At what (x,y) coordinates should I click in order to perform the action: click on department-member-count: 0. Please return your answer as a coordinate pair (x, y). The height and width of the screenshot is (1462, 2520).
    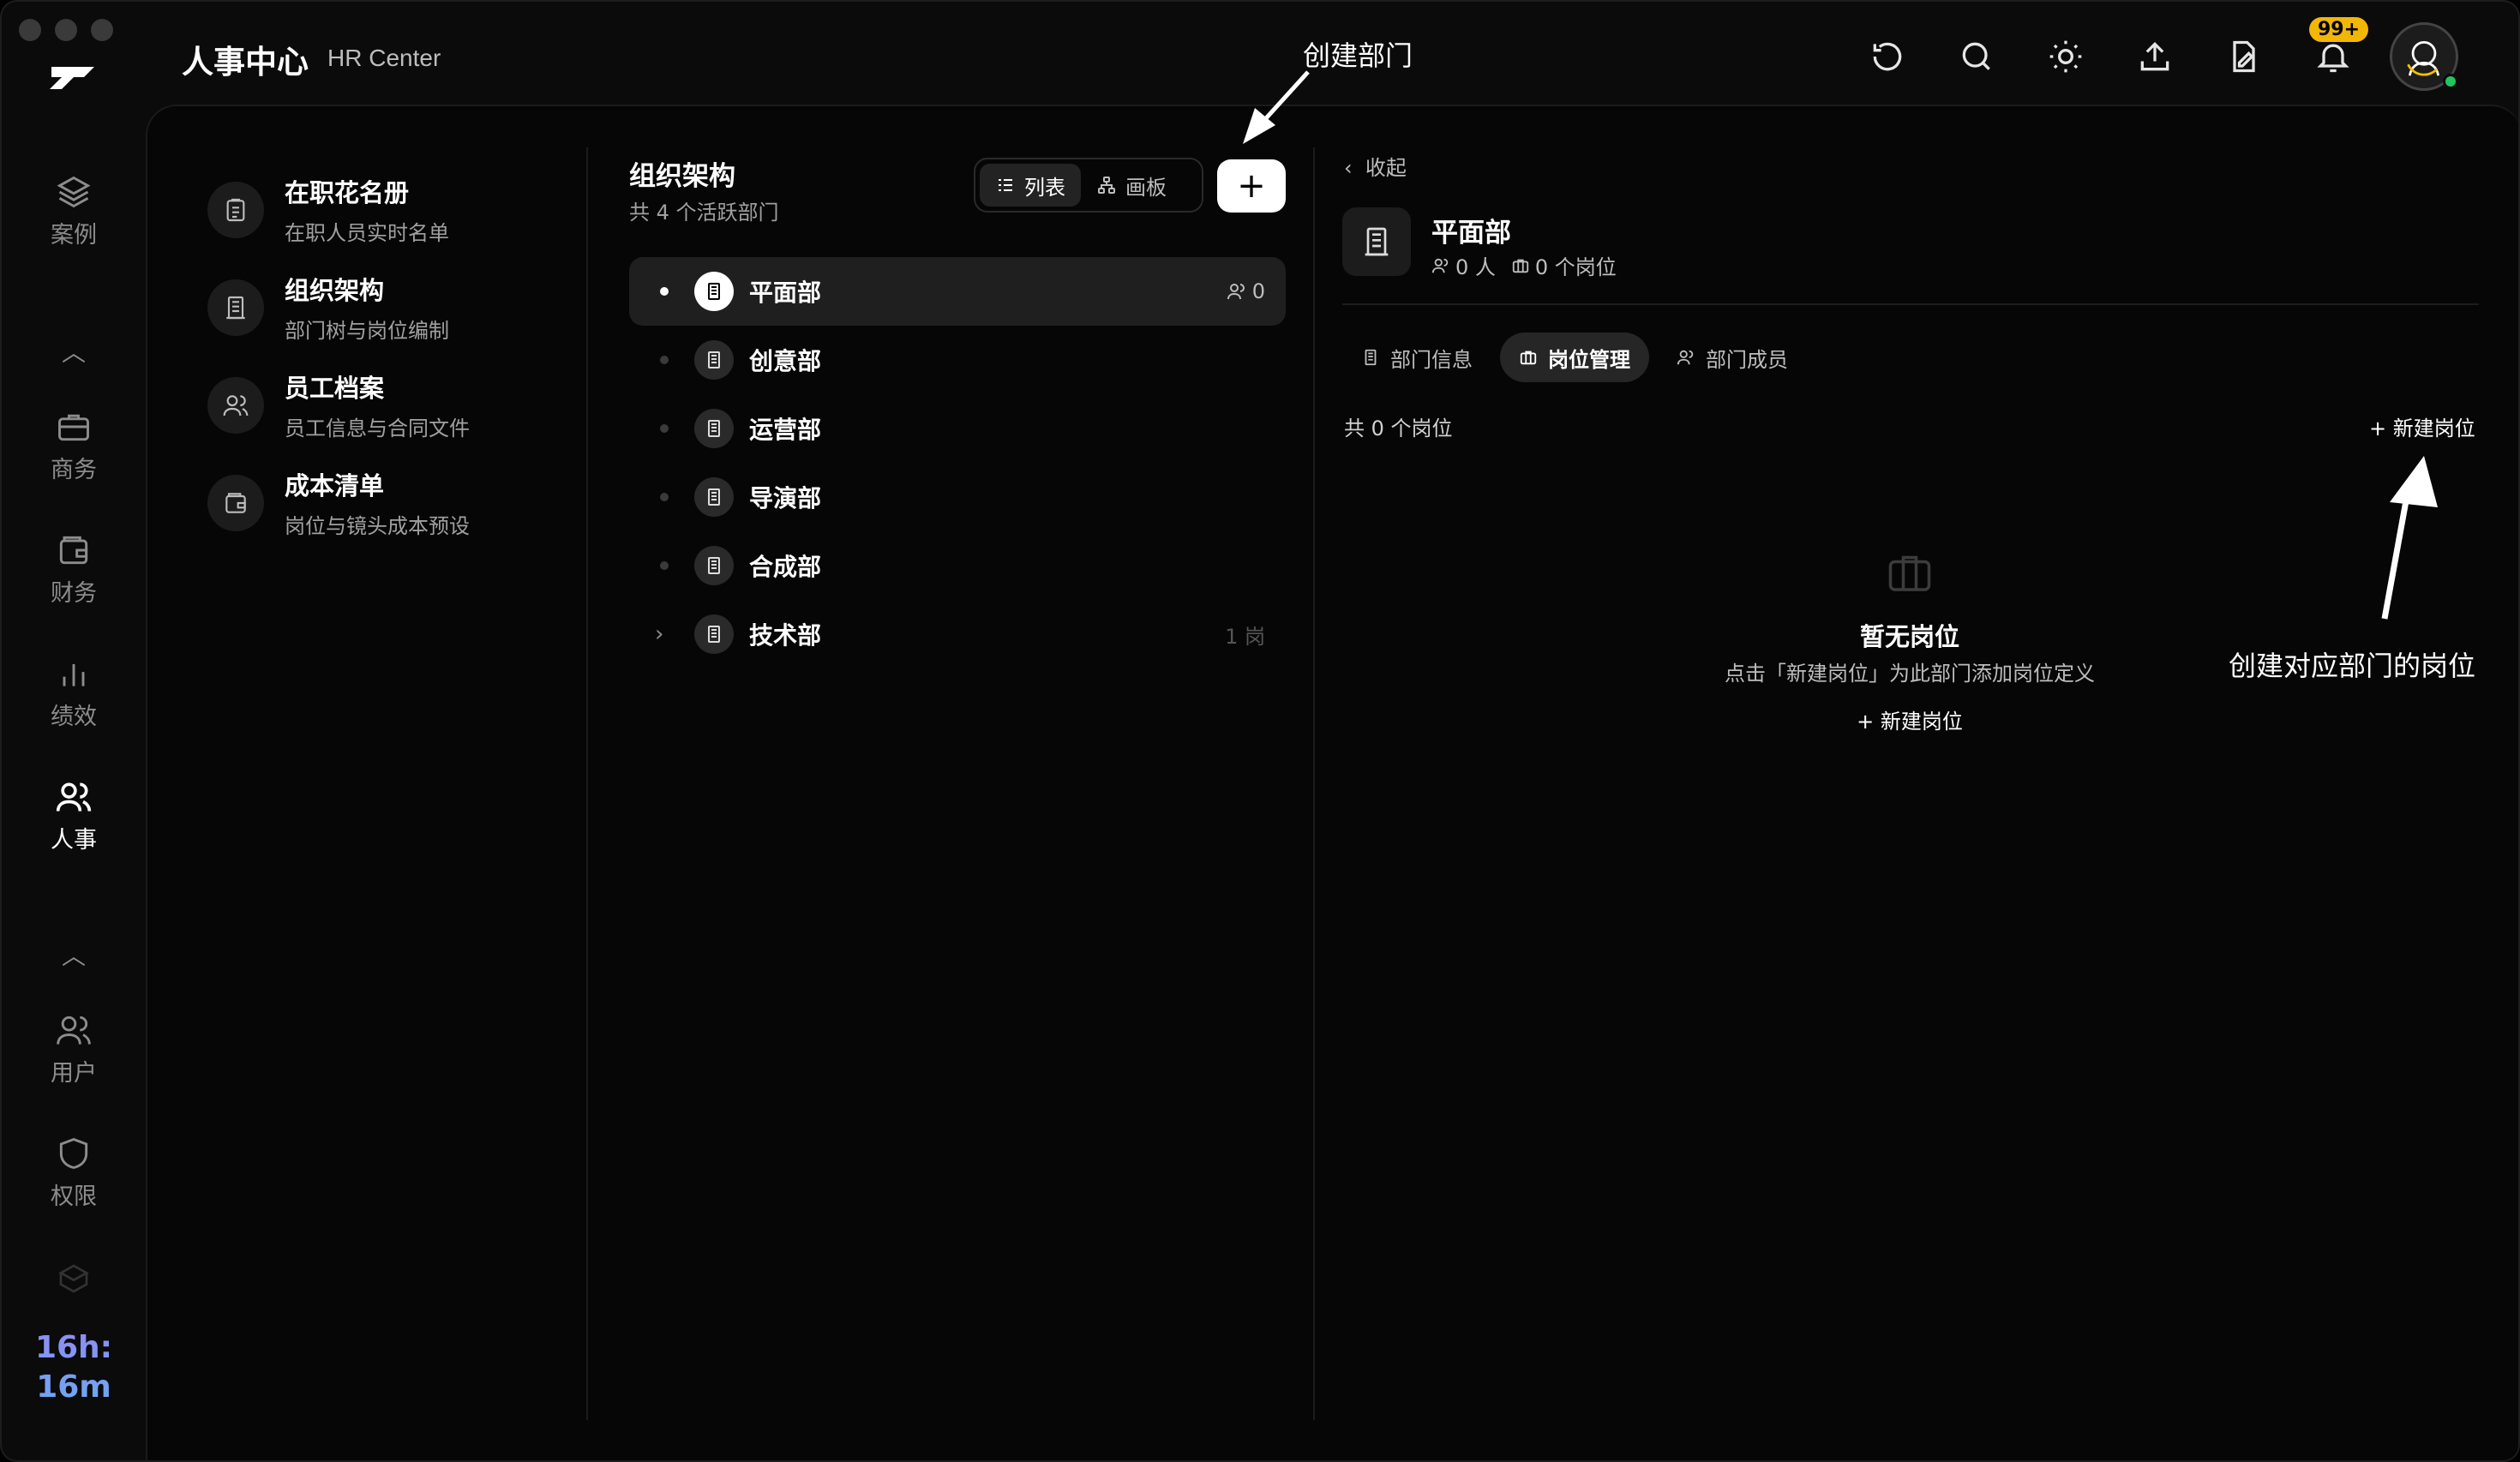
    Looking at the image, I should click on (1246, 291).